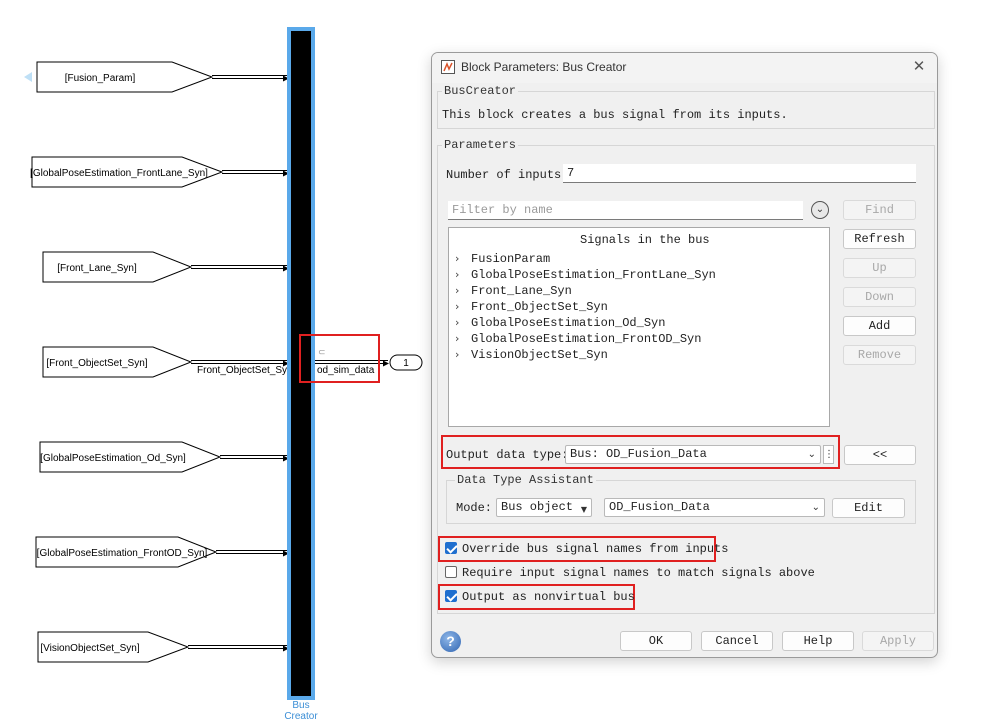 The width and height of the screenshot is (981, 726). Describe the element at coordinates (880, 455) in the screenshot. I see `assistant-toggle-button: <<` at that location.